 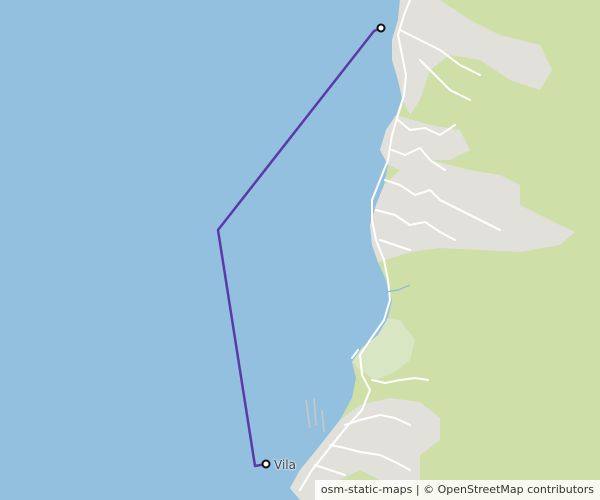 I want to click on route-end-marker, so click(x=266, y=464).